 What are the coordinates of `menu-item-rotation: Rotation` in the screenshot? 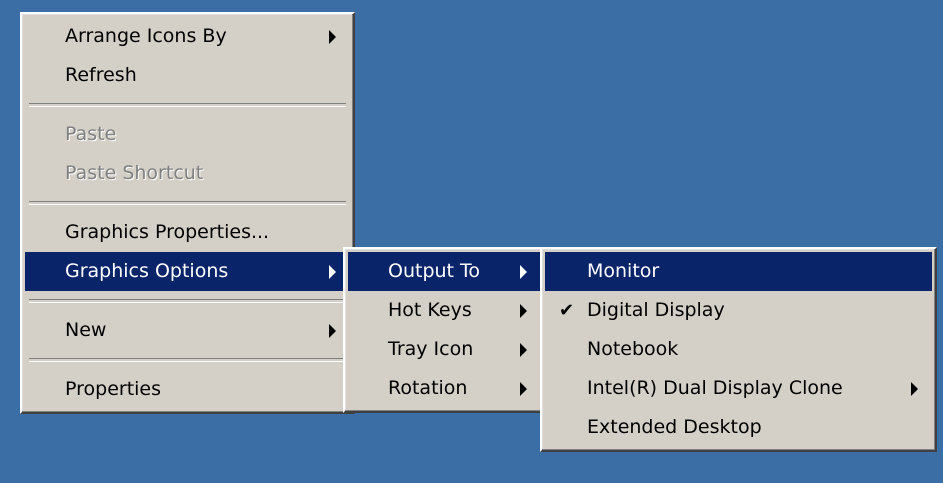 It's located at (444, 388).